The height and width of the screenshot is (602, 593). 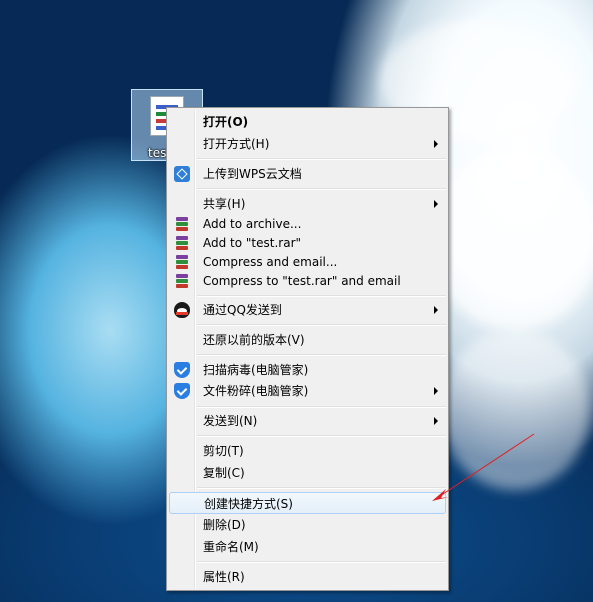 I want to click on annotation-arrow, so click(x=483, y=467).